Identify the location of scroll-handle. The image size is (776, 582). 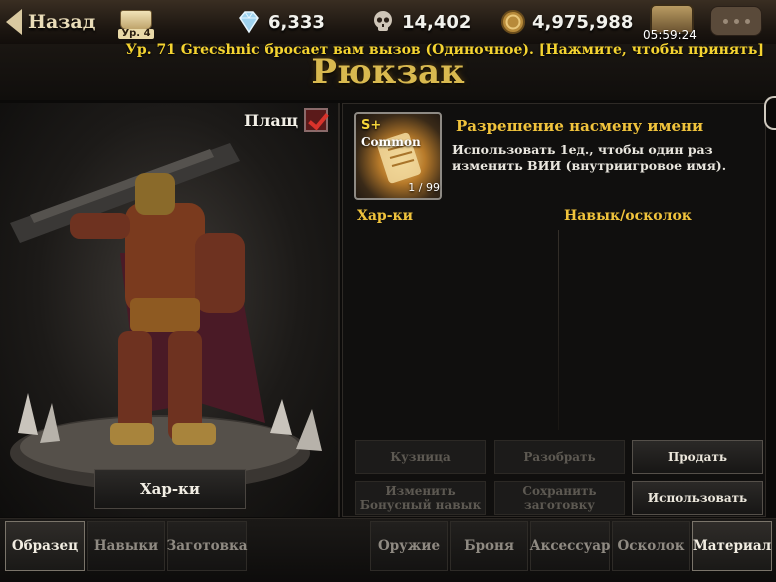
(770, 113).